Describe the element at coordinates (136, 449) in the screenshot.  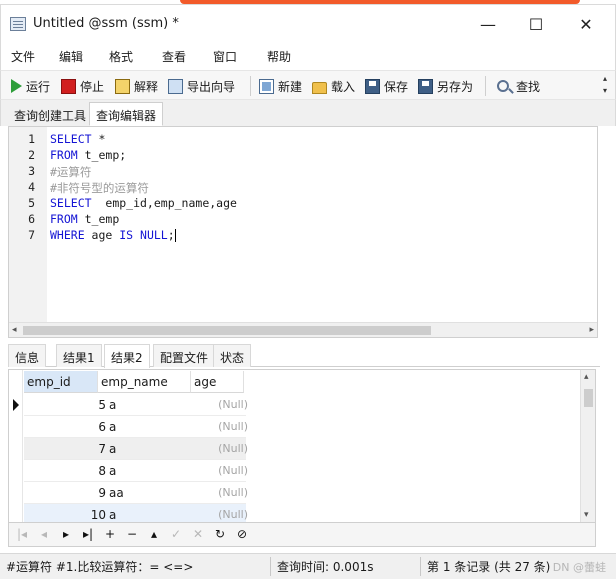
I see `table-row: 7 a (Null)` at that location.